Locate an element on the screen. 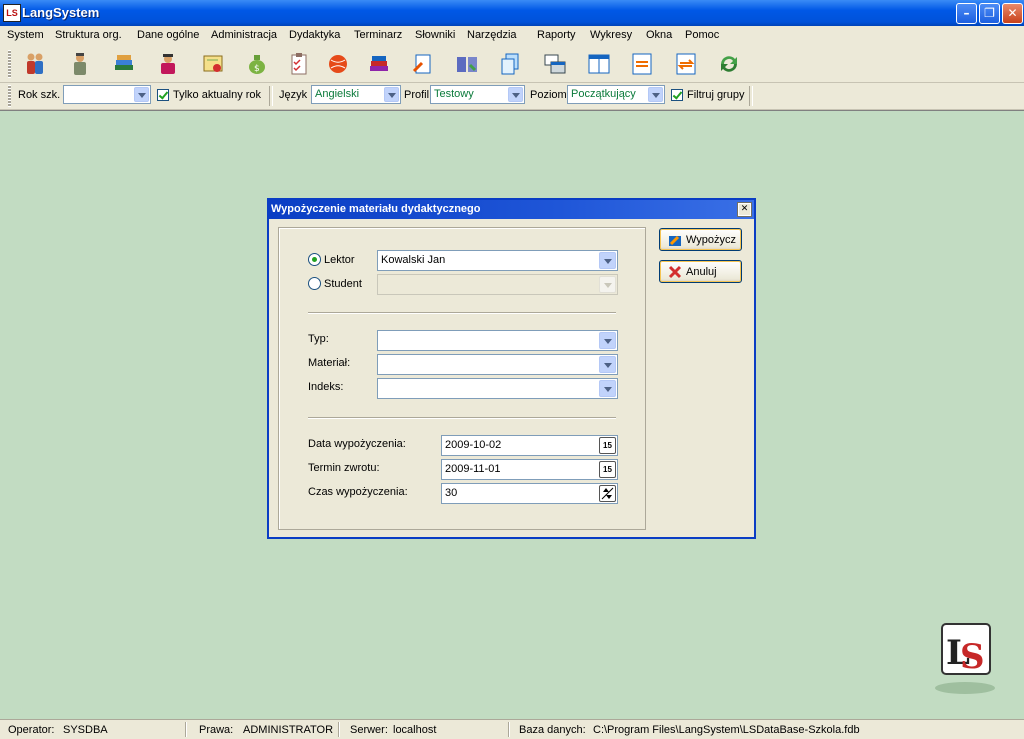 This screenshot has width=1024, height=739. poziom-value: Początkujący is located at coordinates (603, 94).